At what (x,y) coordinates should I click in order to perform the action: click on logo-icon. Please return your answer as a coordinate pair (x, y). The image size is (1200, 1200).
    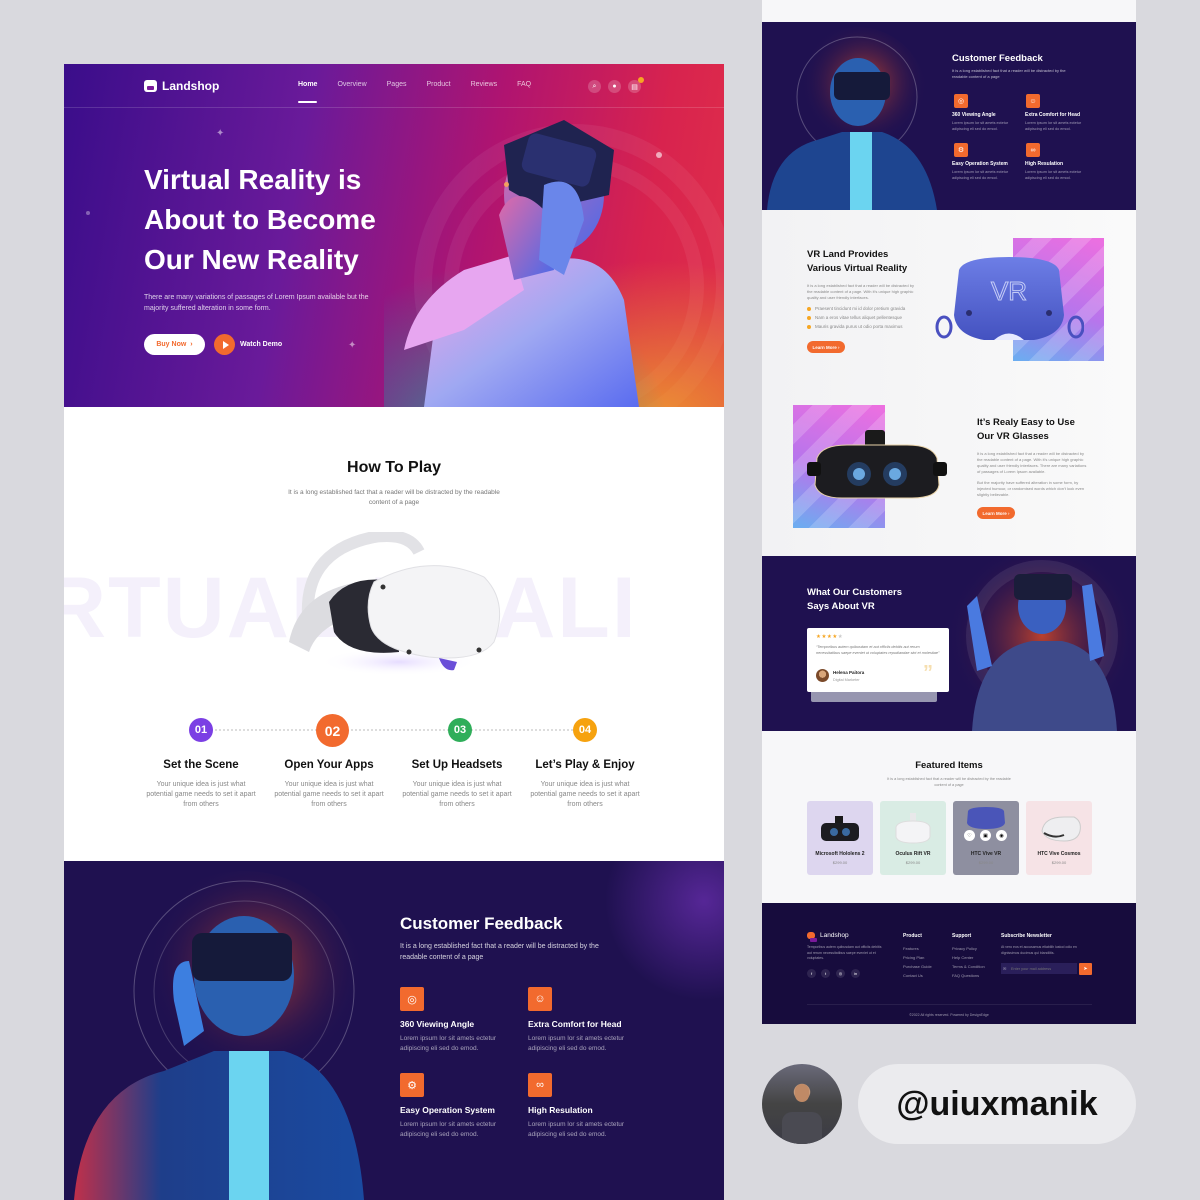
    Looking at the image, I should click on (812, 937).